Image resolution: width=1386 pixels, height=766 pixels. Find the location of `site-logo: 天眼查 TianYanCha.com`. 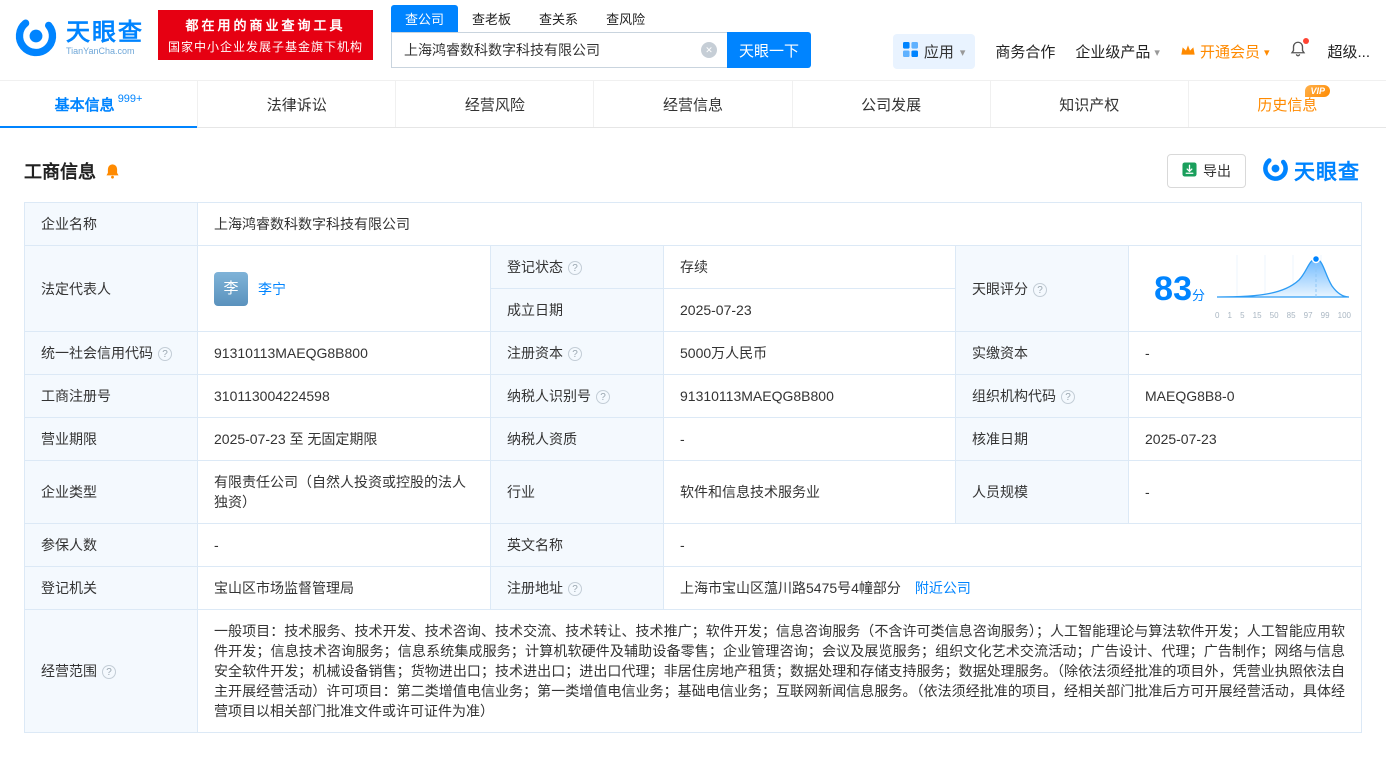

site-logo: 天眼查 TianYanCha.com is located at coordinates (79, 38).